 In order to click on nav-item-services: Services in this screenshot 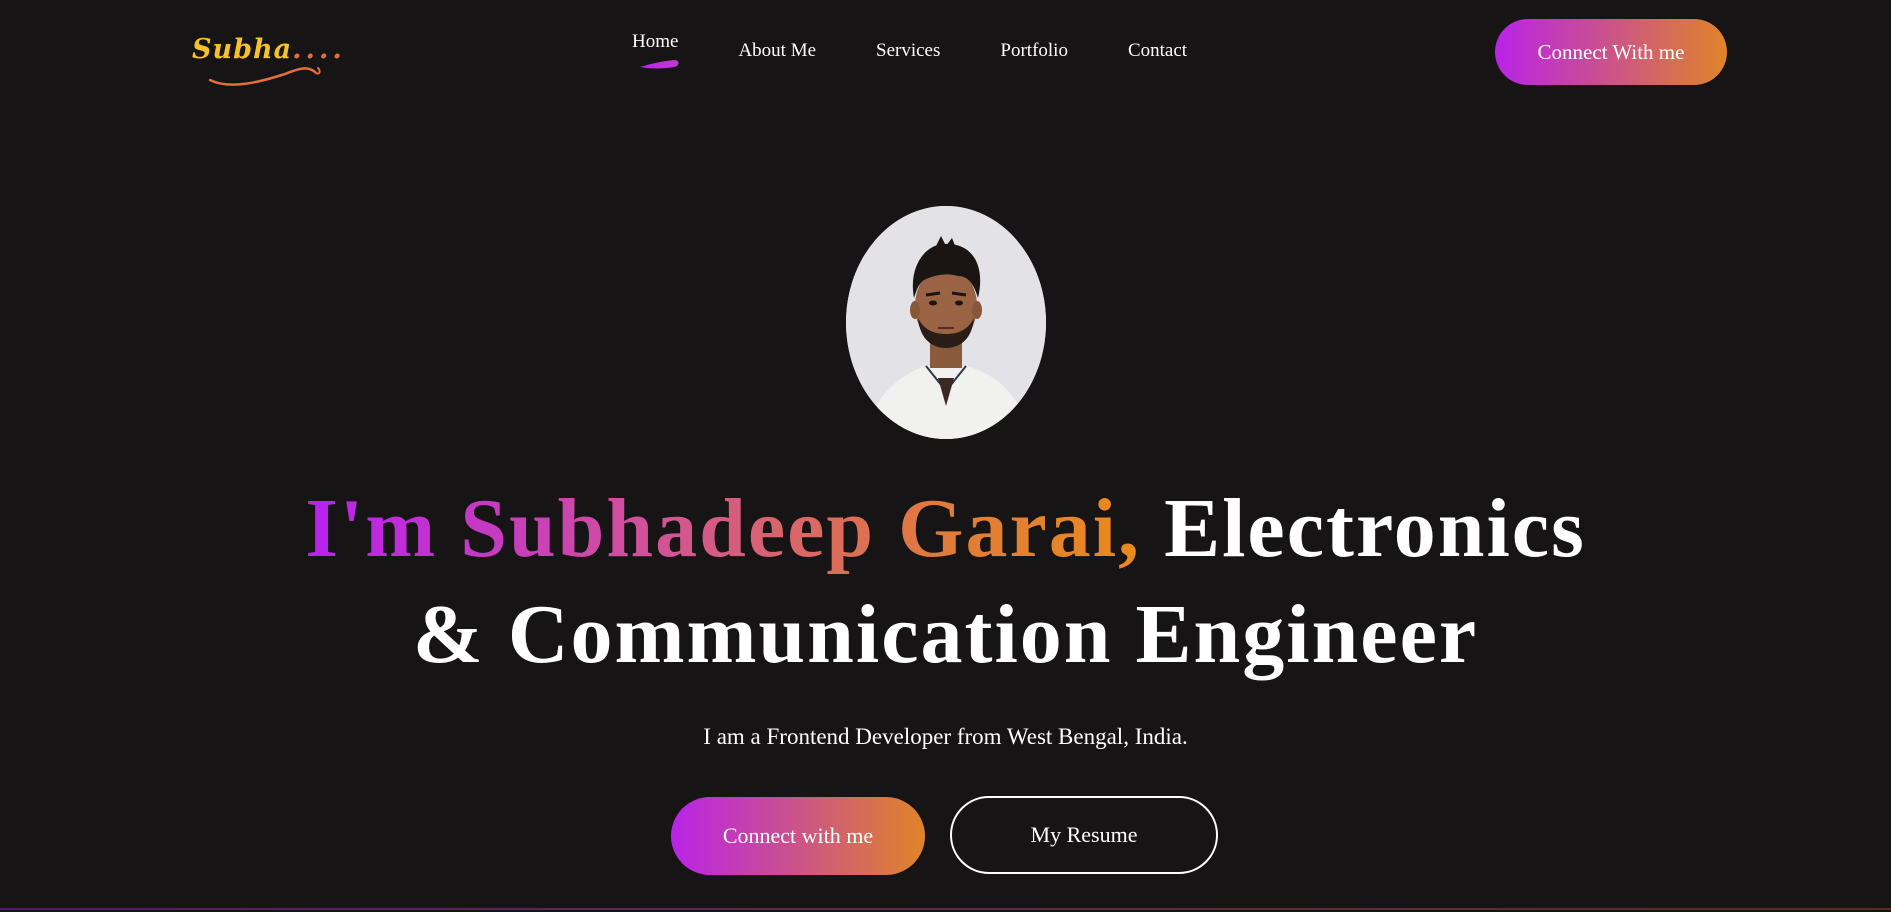, I will do `click(908, 53)`.